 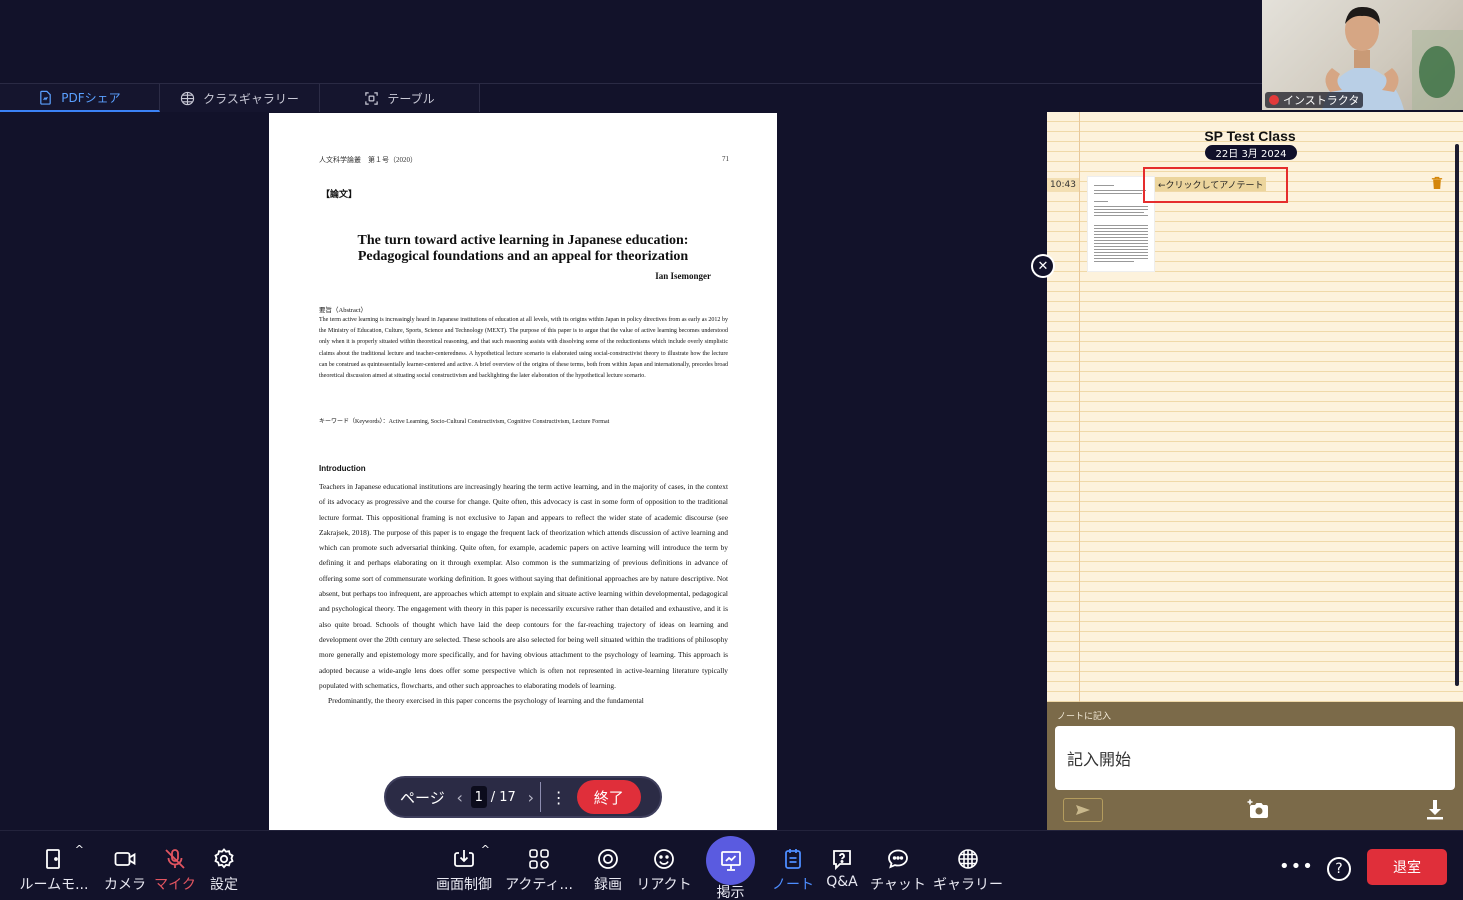 What do you see at coordinates (339, 194) in the screenshot?
I see `pdf-article-tag: 【論文】` at bounding box center [339, 194].